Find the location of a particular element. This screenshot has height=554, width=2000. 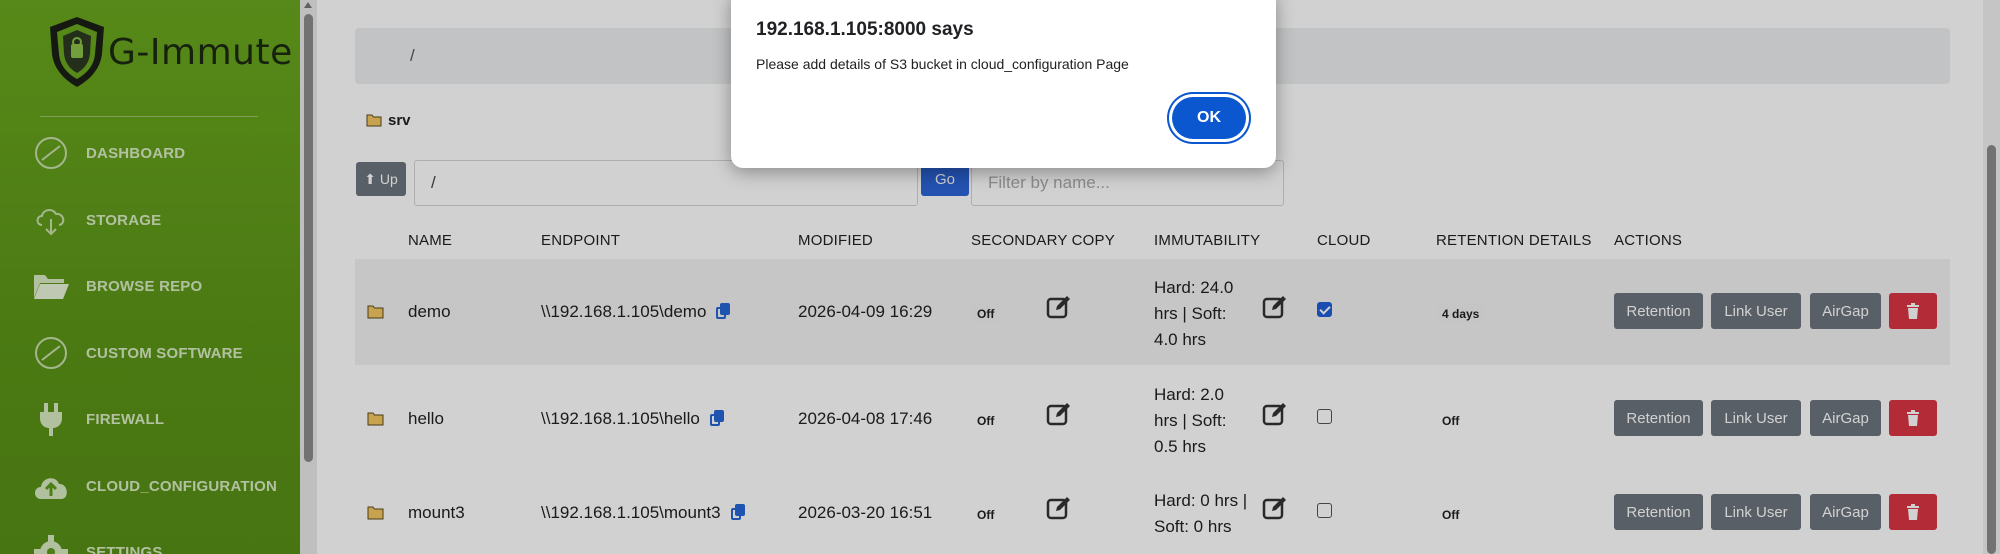

dialog-title: 192.168.1.105:8000 says is located at coordinates (865, 29).